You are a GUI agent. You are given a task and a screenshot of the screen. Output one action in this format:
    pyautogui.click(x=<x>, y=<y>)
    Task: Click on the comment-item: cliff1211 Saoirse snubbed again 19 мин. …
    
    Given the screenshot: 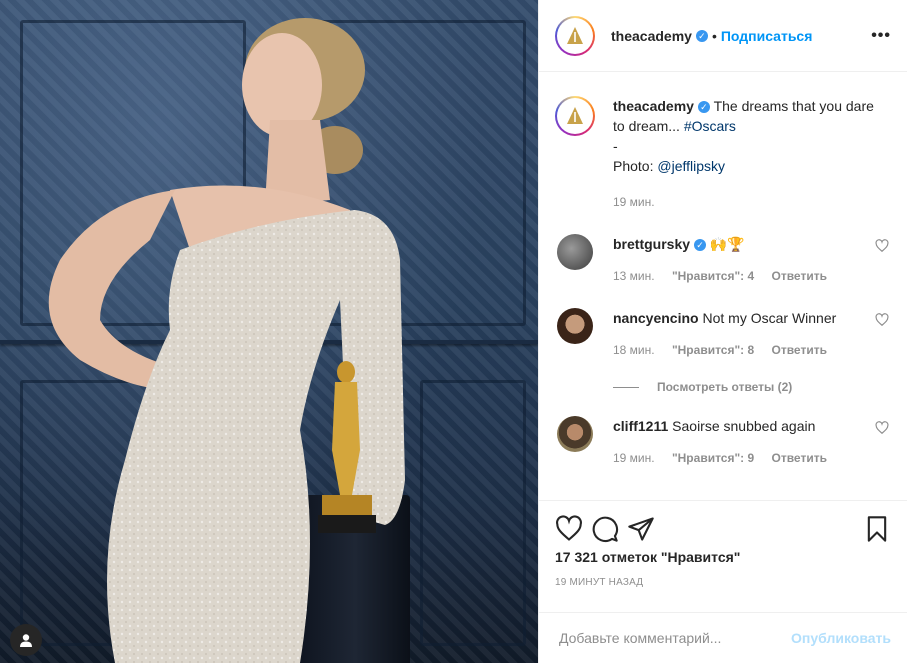 What is the action you would take?
    pyautogui.click(x=723, y=442)
    